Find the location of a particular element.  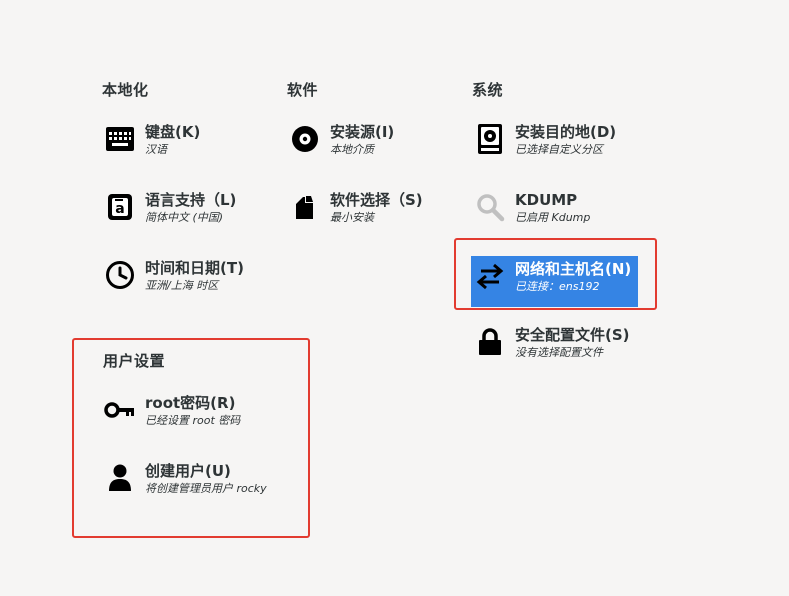

keyboard-title: 键盘(K) is located at coordinates (173, 132).